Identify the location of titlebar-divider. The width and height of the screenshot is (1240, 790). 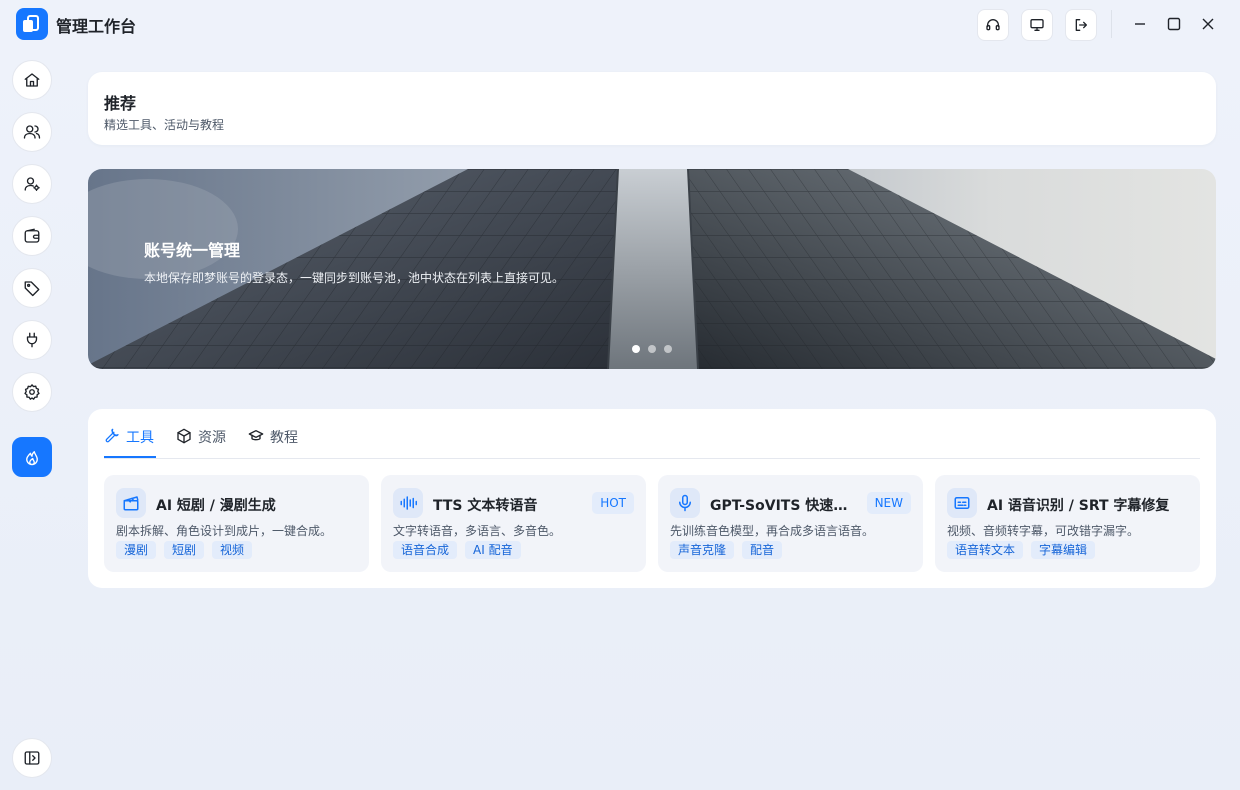
(1111, 24).